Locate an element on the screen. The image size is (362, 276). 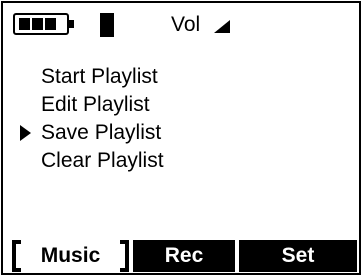
menu-item-edit-playlist: Edit Playlist is located at coordinates (95, 105).